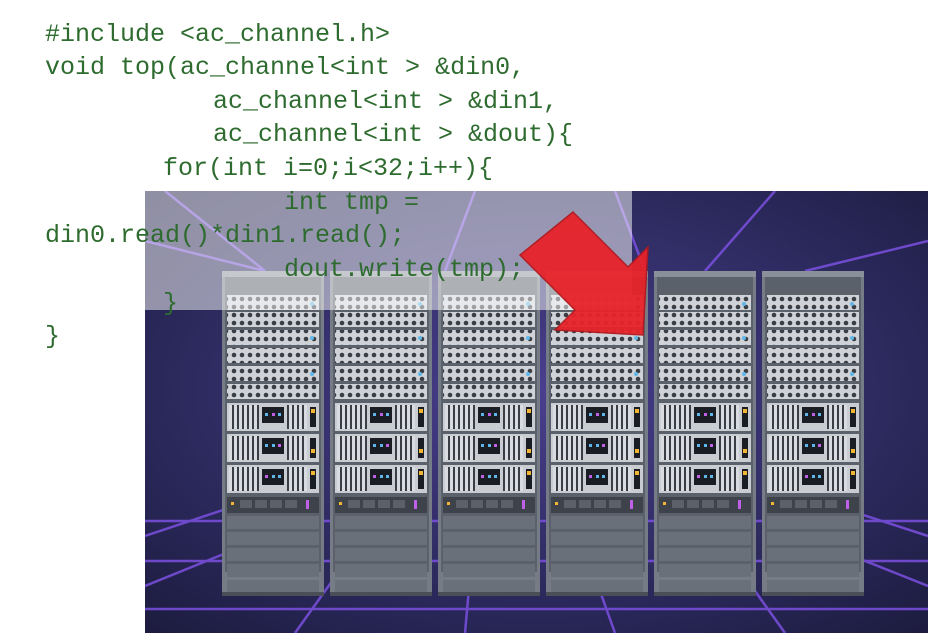  I want to click on code-line: int tmp =, so click(352, 202).